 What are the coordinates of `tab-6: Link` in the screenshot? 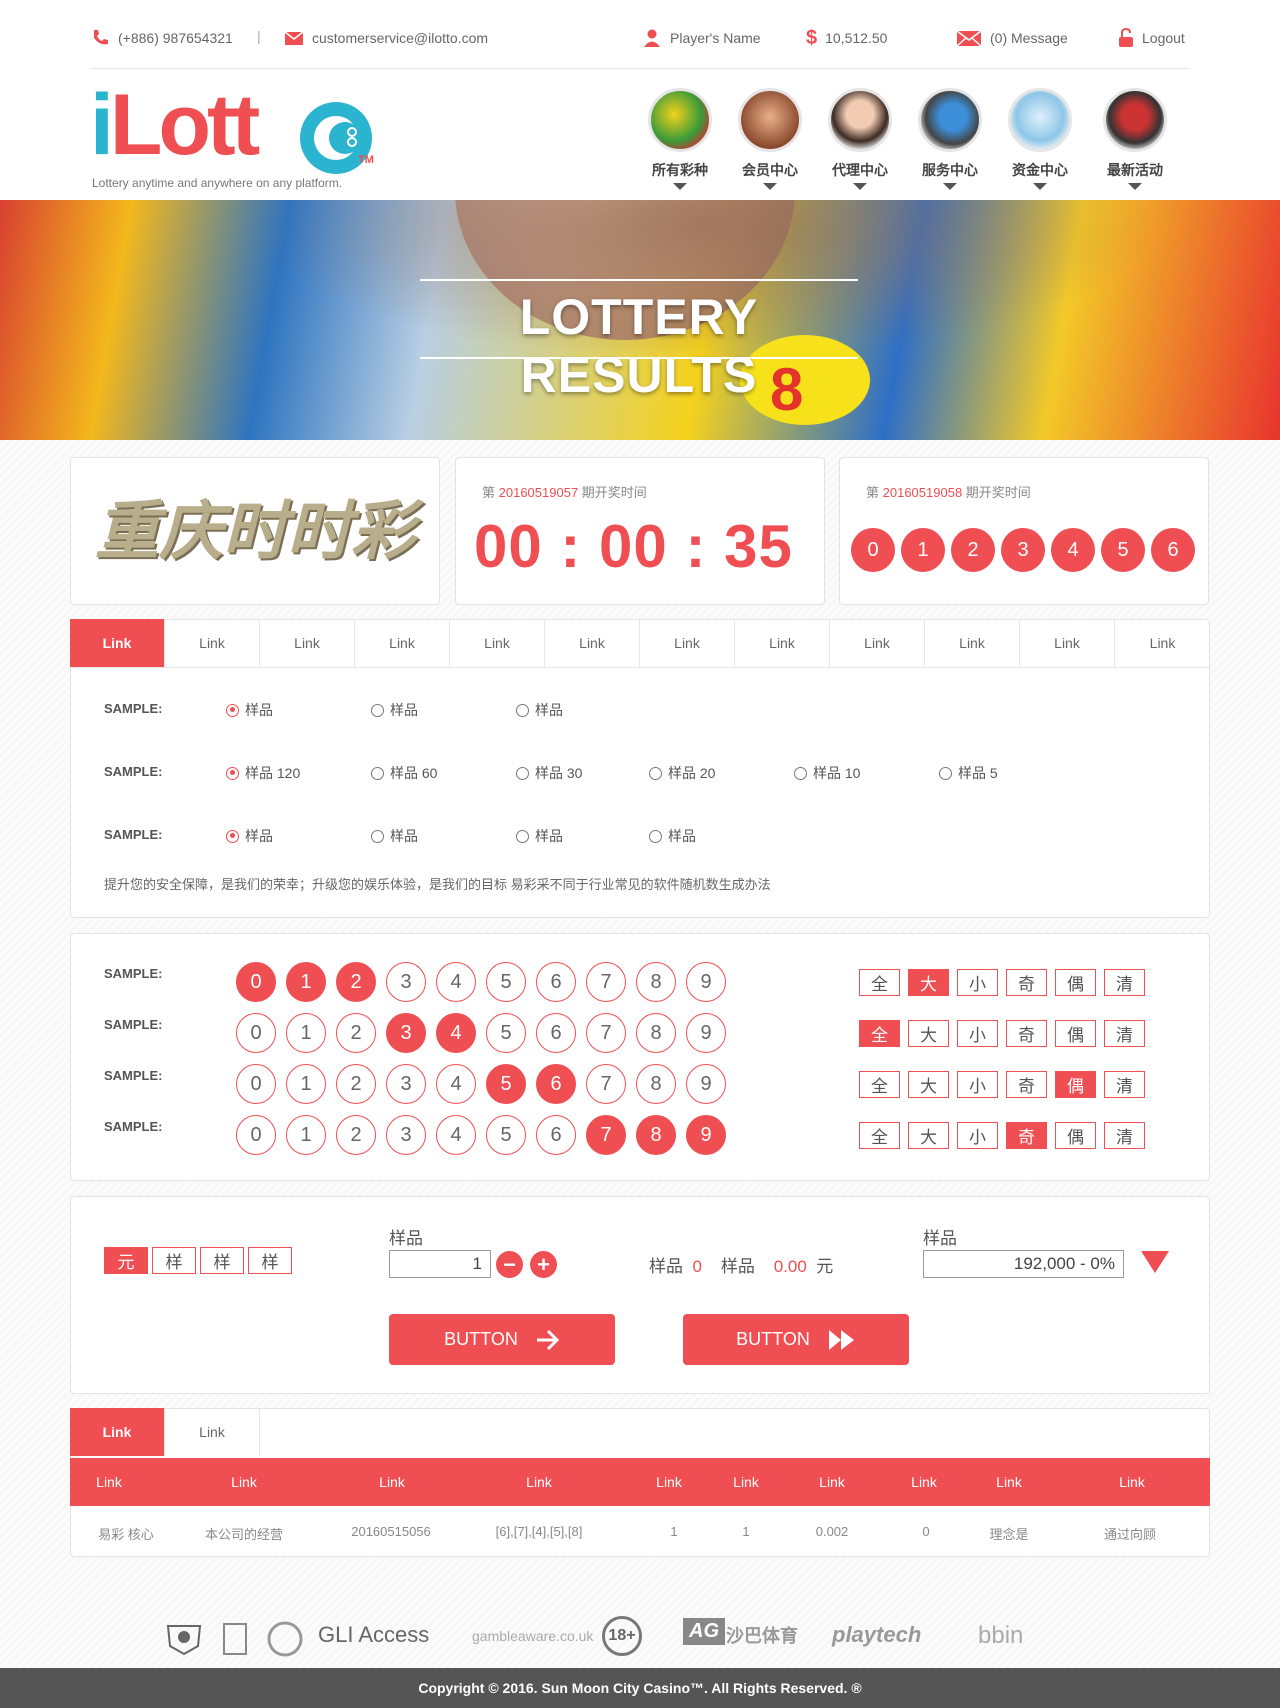 It's located at (592, 643).